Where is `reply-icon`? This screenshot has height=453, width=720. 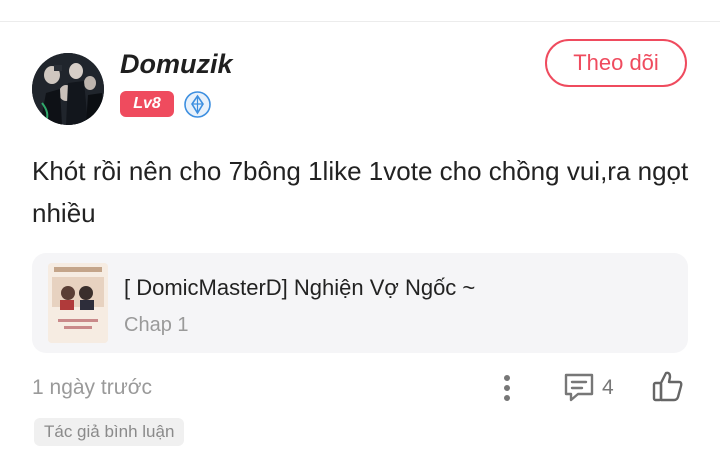
reply-icon is located at coordinates (579, 387).